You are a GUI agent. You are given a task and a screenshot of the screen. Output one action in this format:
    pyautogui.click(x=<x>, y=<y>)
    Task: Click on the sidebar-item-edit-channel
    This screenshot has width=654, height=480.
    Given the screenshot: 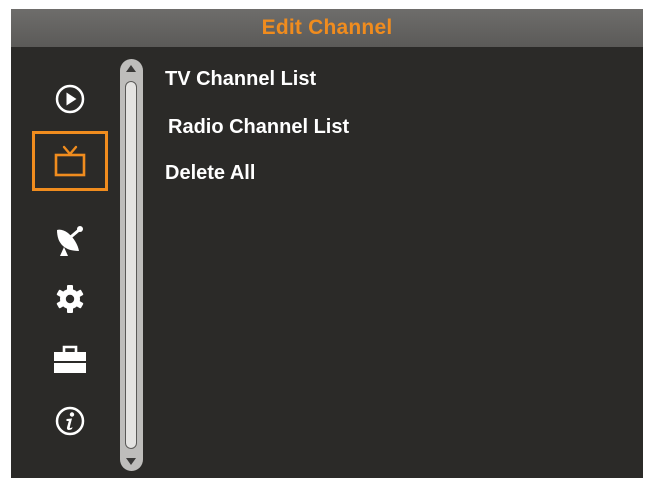 What is the action you would take?
    pyautogui.click(x=70, y=161)
    